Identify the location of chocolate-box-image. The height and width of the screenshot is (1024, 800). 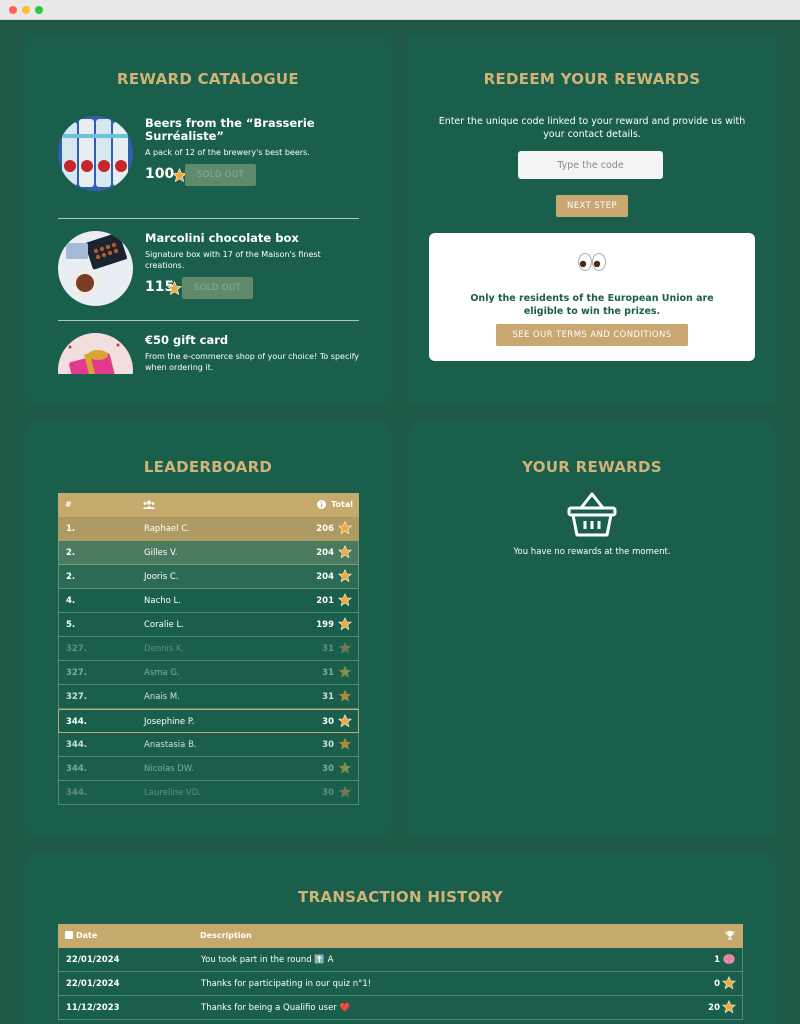
(95, 268).